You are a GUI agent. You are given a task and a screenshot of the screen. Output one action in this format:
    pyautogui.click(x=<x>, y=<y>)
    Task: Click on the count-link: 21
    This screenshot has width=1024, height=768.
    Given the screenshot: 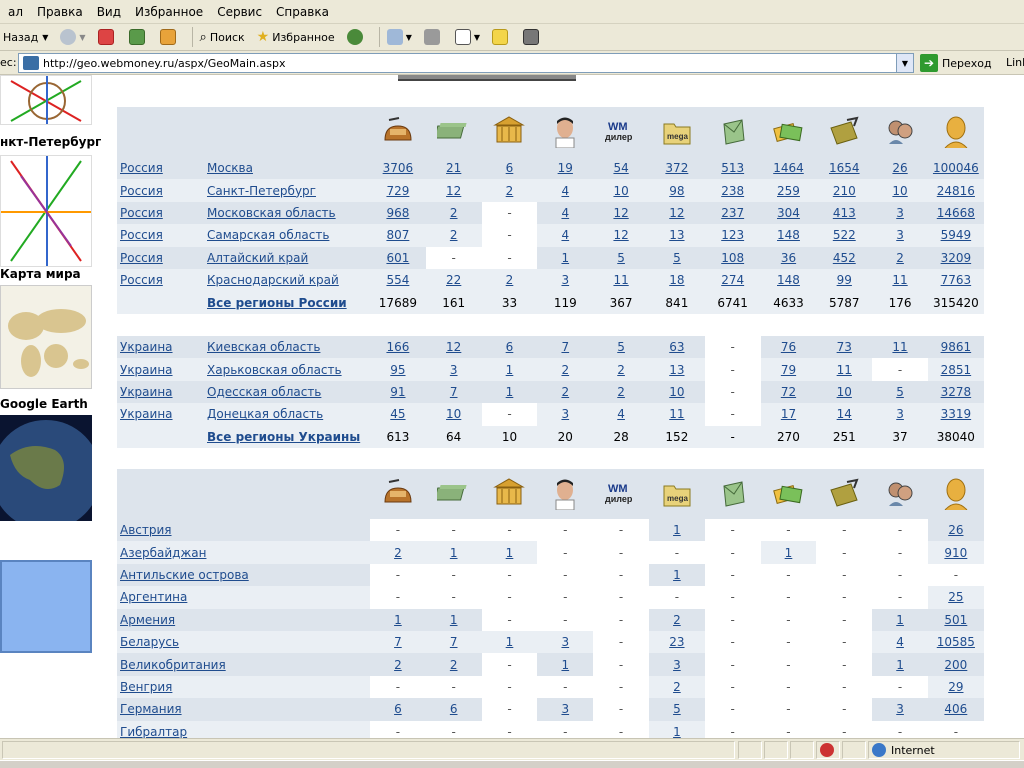 What is the action you would take?
    pyautogui.click(x=453, y=168)
    